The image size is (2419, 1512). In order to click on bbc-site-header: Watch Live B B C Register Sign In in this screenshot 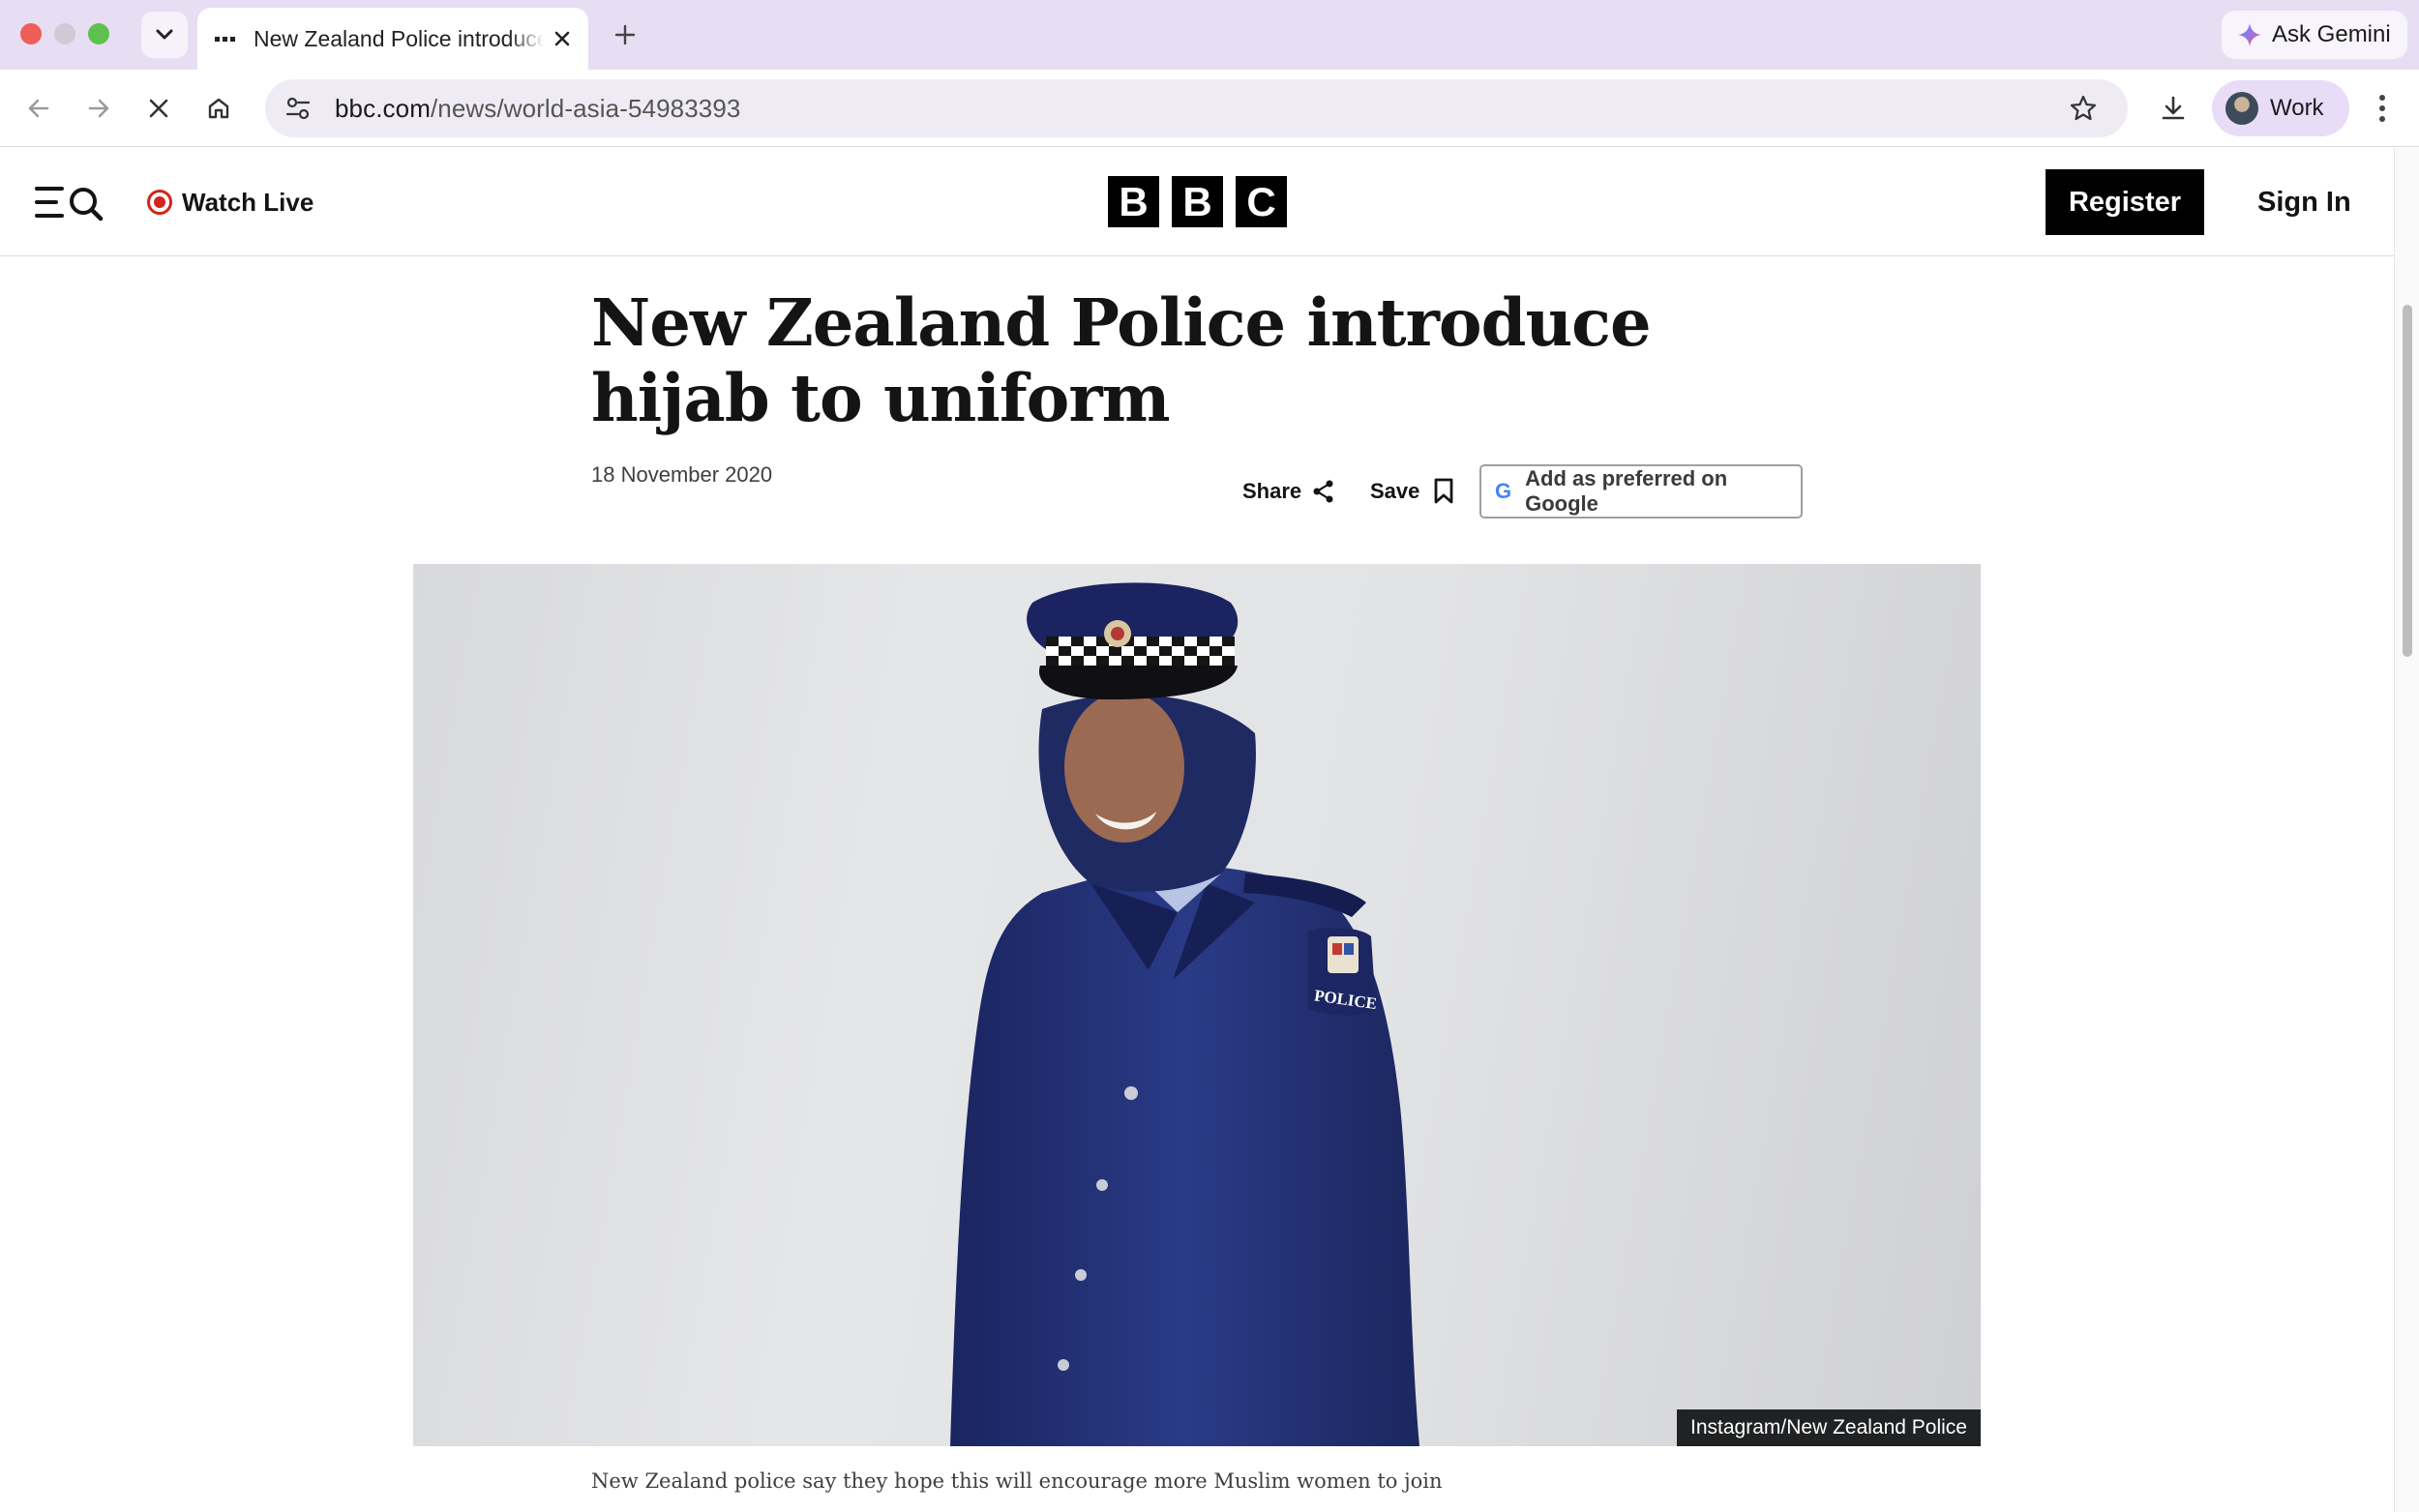, I will do `click(1197, 202)`.